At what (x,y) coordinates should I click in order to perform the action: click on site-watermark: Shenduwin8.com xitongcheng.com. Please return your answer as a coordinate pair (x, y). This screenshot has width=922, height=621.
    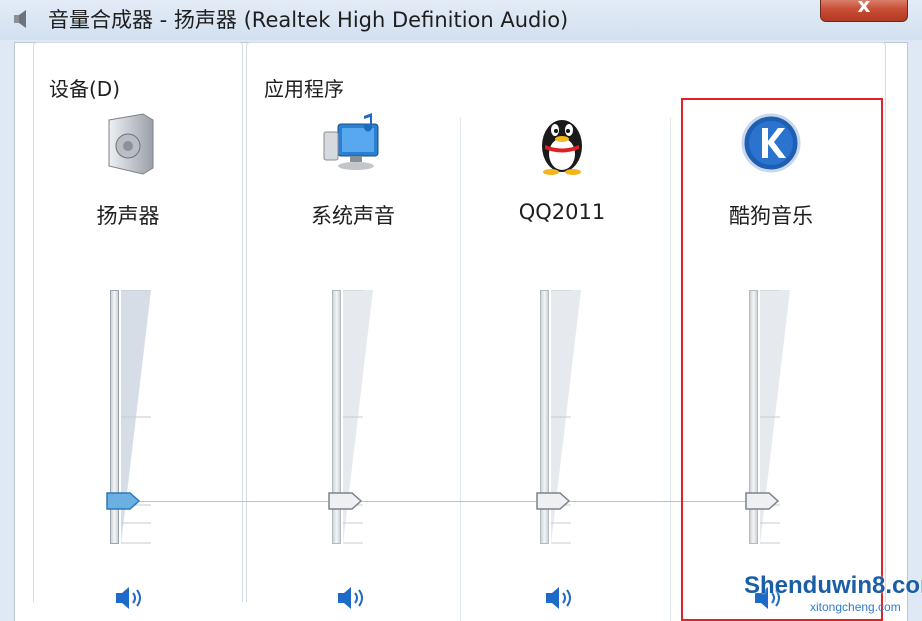
    Looking at the image, I should click on (832, 594).